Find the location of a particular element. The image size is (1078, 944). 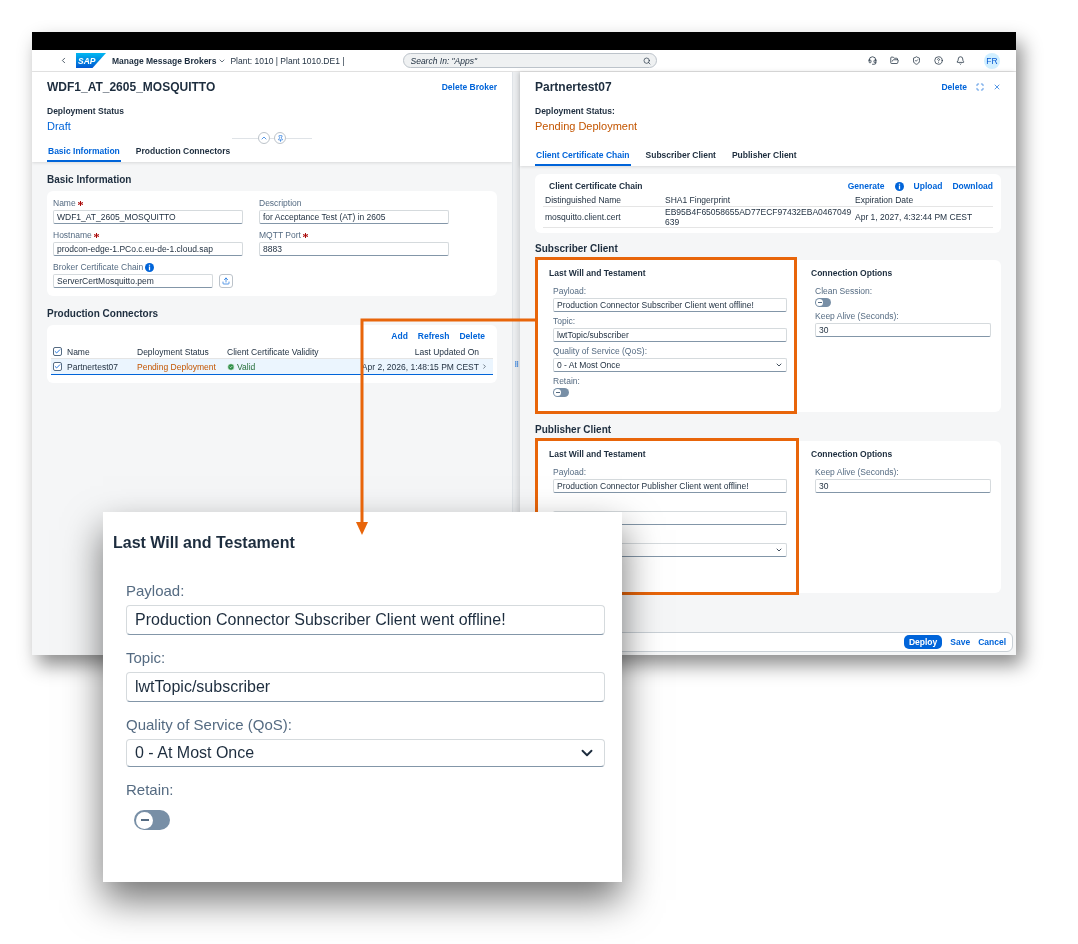

toolbar-link: Delete is located at coordinates (472, 336).